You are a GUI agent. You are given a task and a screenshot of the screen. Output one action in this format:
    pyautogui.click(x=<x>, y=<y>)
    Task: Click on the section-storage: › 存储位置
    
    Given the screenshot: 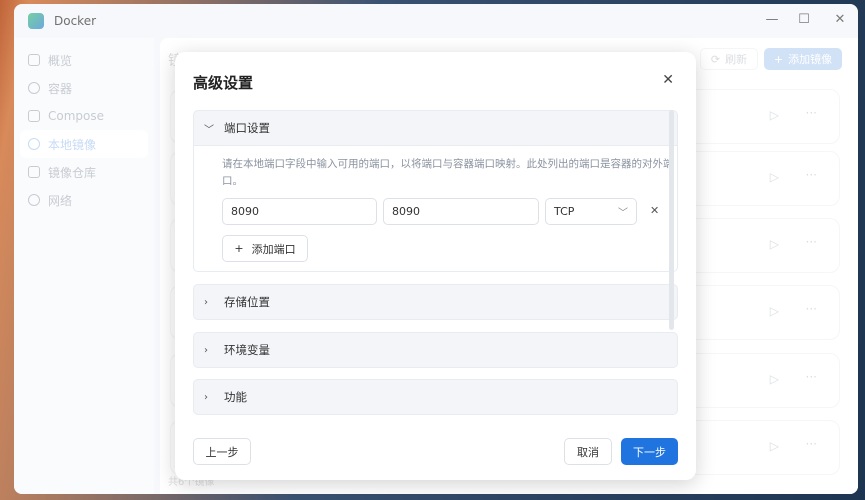 What is the action you would take?
    pyautogui.click(x=435, y=302)
    